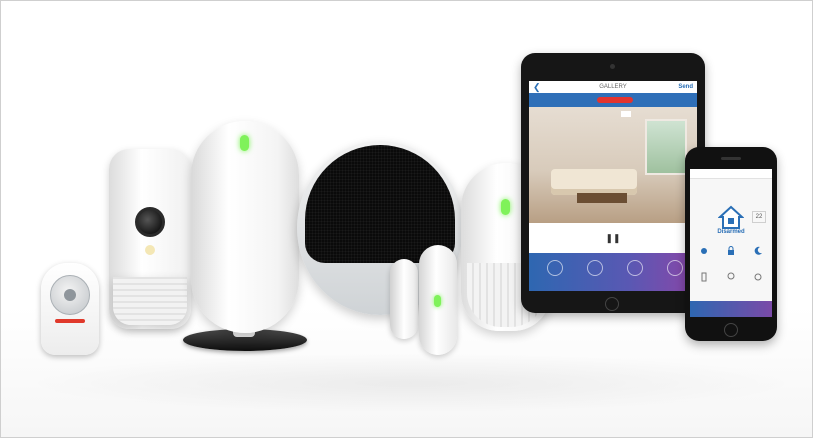  I want to click on tablet-screen: ❮ GALLERY Send ❚❚, so click(613, 186).